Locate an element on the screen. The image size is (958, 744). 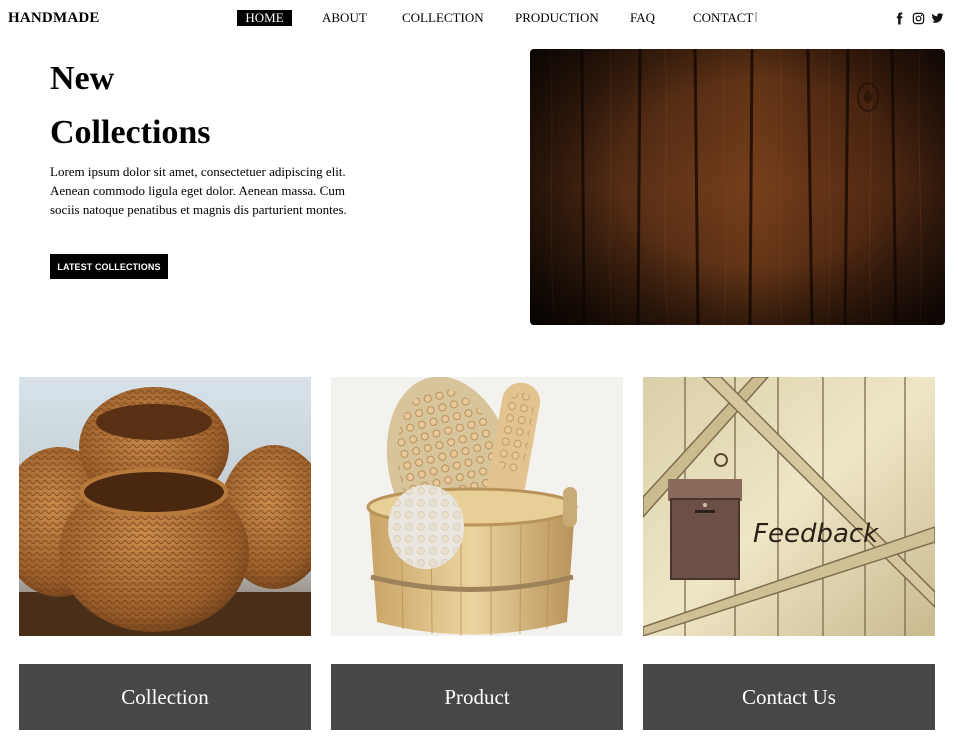
nav-faq: FAQ is located at coordinates (642, 18).